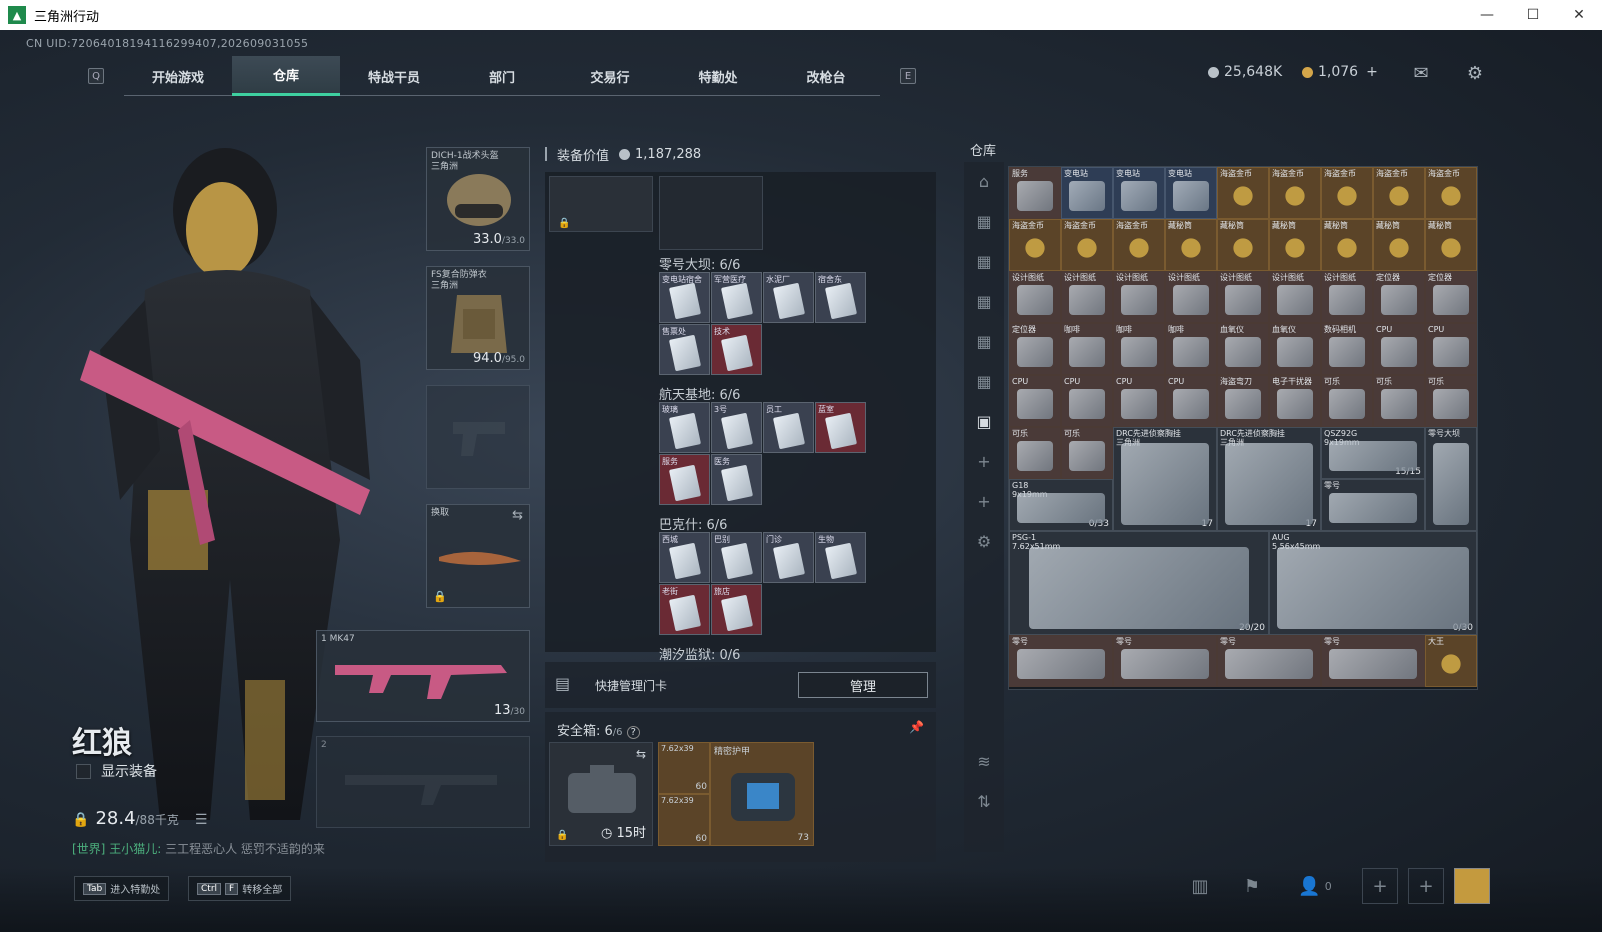 This screenshot has width=1602, height=932. I want to click on storage-tab-icon: ▣, so click(984, 422).